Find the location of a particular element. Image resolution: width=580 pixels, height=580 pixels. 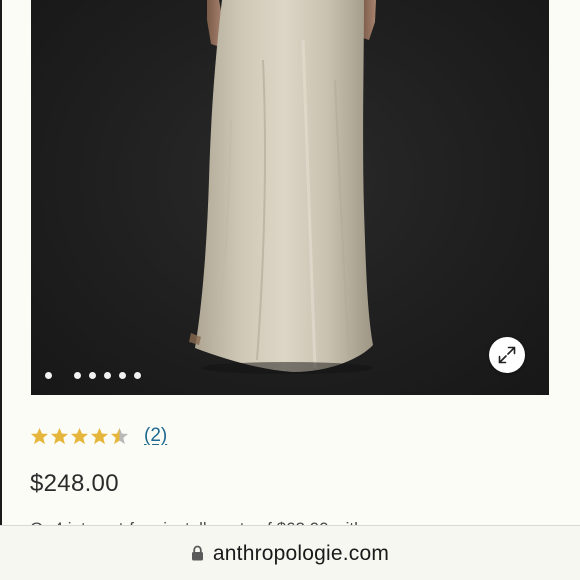

window-edge is located at coordinates (1, 290).